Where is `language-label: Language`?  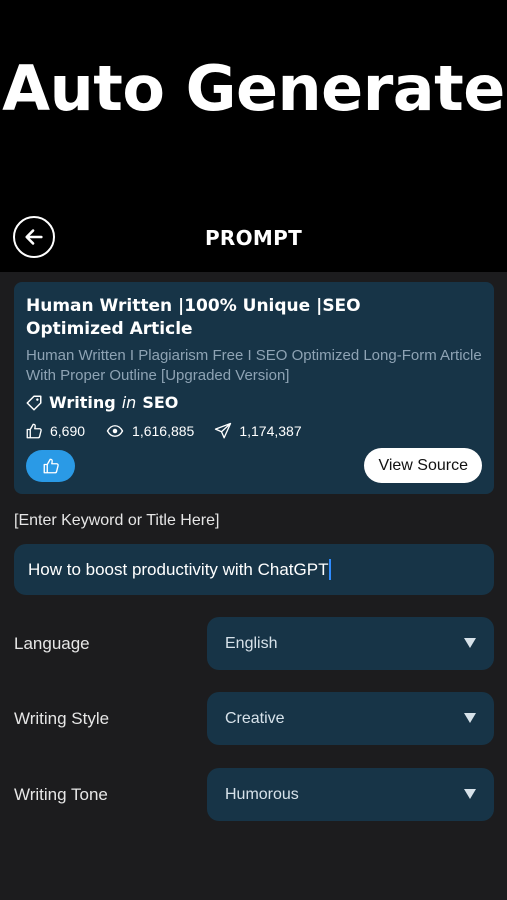
language-label: Language is located at coordinates (52, 643).